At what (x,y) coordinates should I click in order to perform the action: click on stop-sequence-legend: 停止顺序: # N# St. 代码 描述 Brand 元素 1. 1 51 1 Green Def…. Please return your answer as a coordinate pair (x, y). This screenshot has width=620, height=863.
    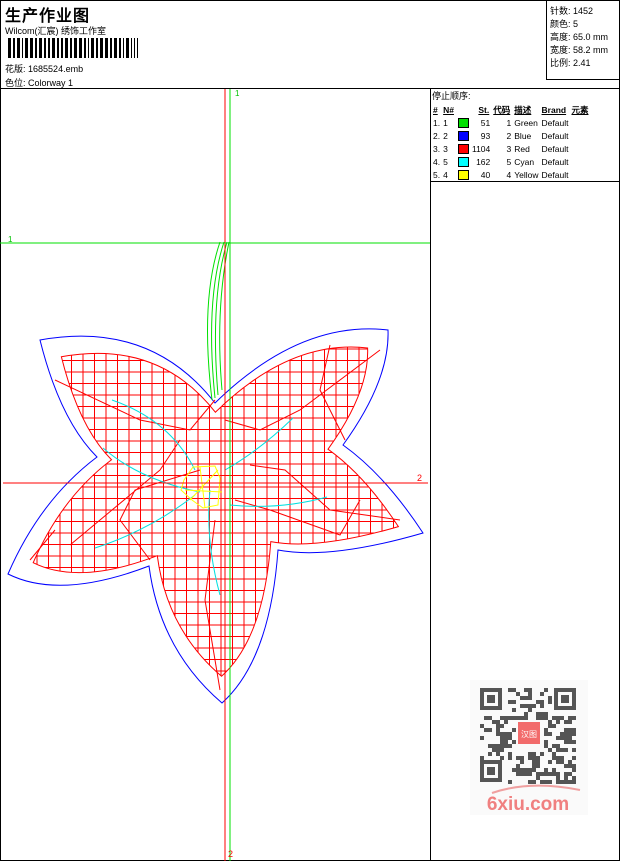
    Looking at the image, I should click on (525, 135).